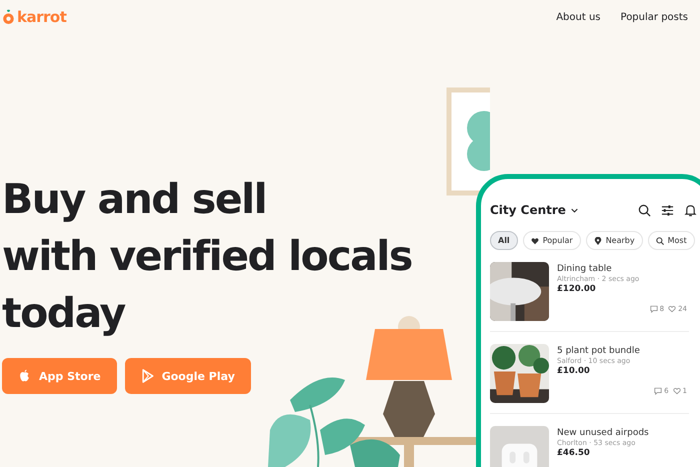 Image resolution: width=700 pixels, height=467 pixels. I want to click on listing-title: 5 plant pot bundle, so click(623, 351).